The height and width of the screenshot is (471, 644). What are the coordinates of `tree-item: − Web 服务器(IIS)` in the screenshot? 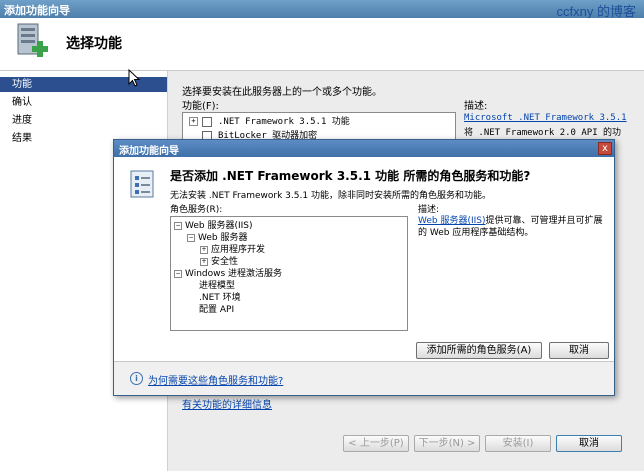 It's located at (213, 226).